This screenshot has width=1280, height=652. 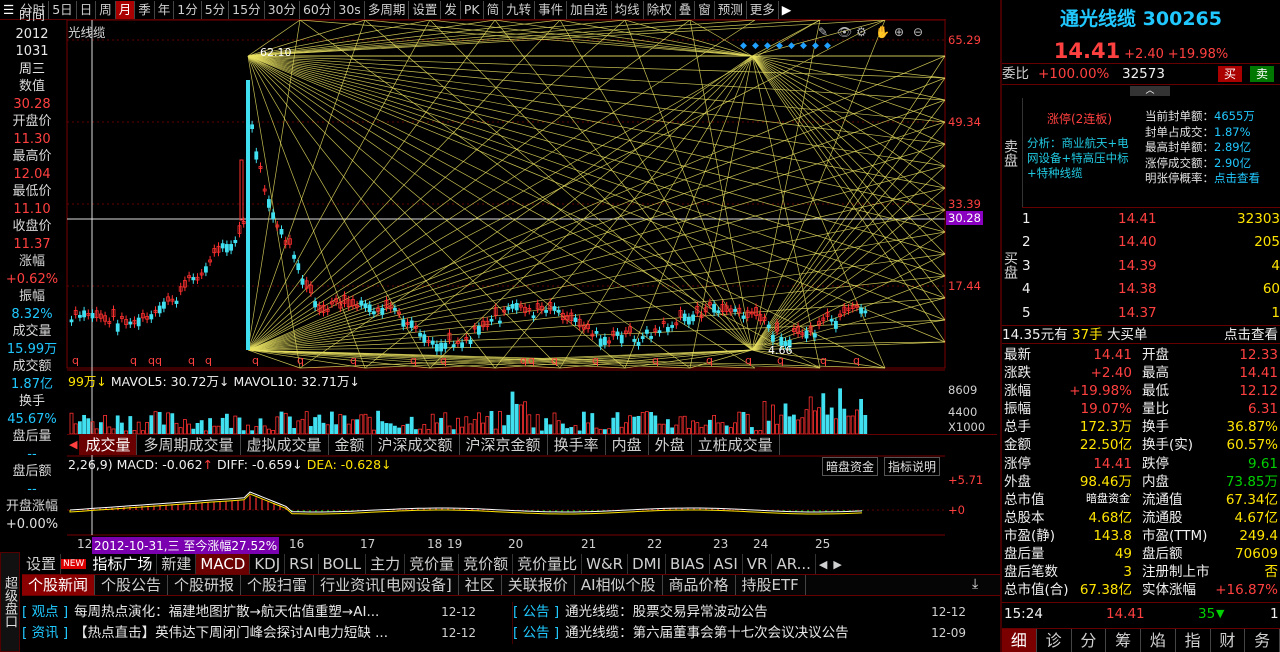 I want to click on super-orderbook-tab: 超级盘口, so click(x=10, y=602).